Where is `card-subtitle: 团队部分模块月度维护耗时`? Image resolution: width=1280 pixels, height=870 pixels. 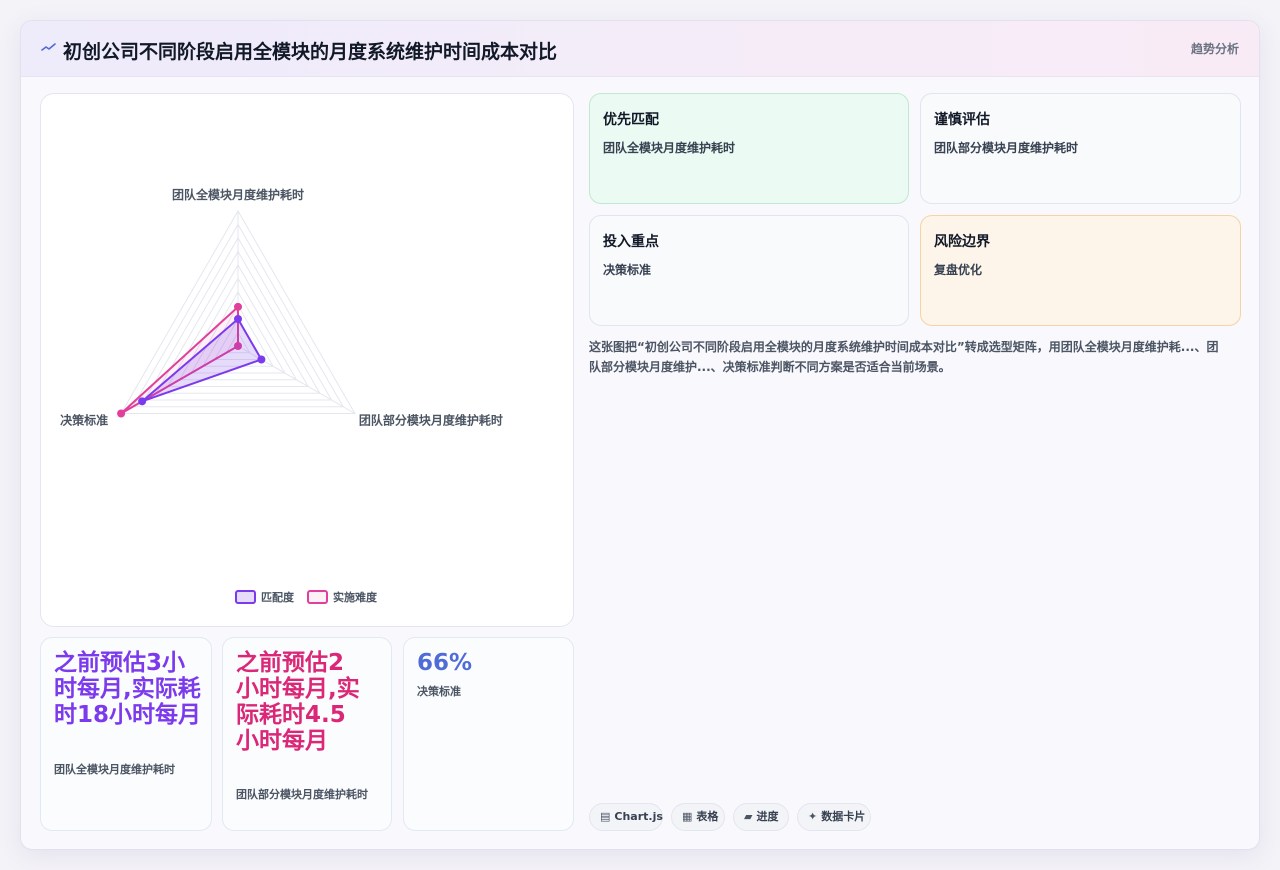 card-subtitle: 团队部分模块月度维护耗时 is located at coordinates (1006, 148).